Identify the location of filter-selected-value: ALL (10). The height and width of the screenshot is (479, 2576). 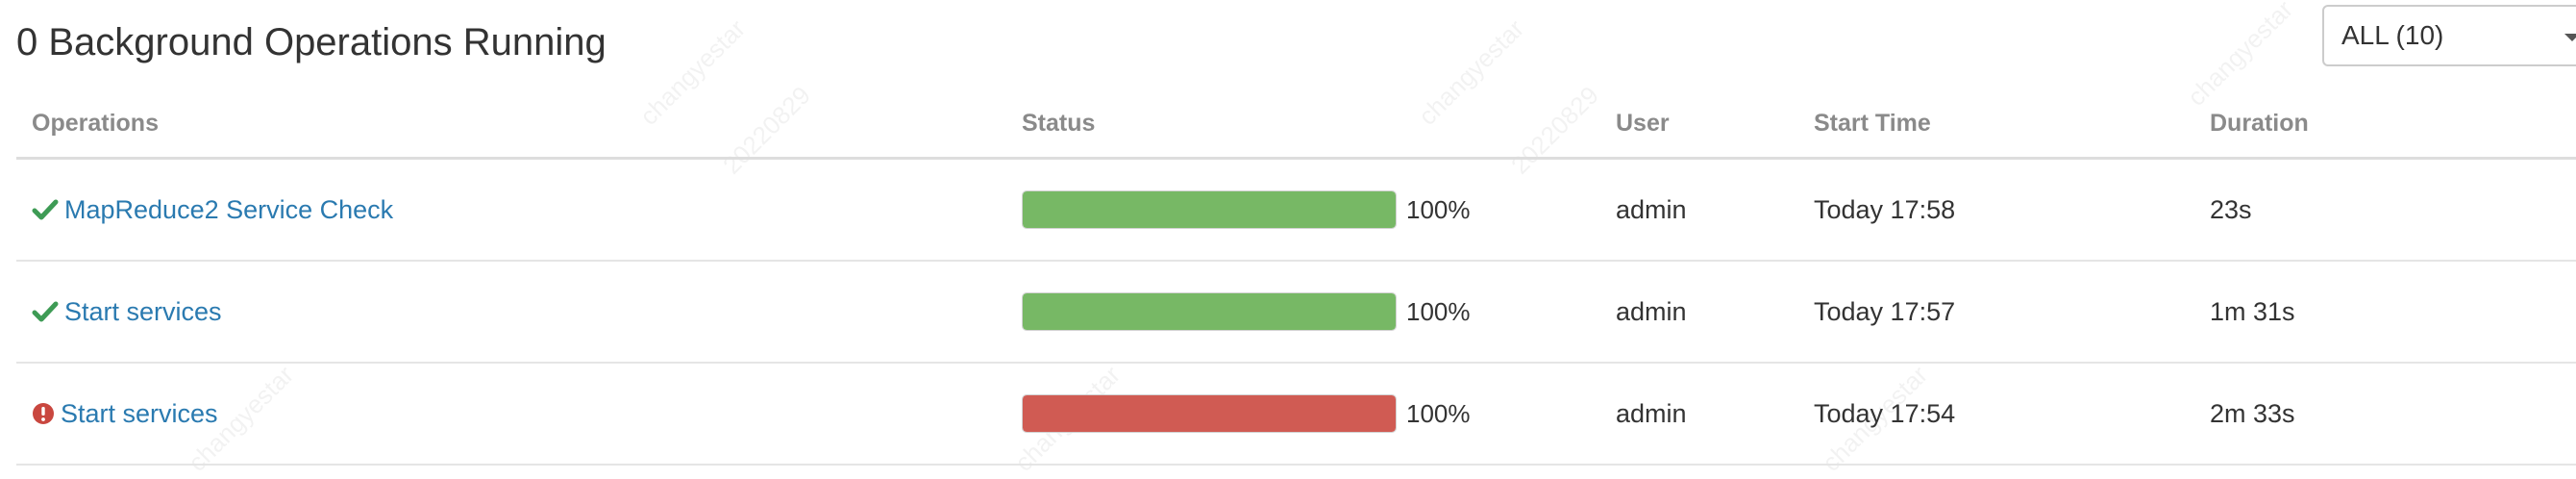
(2393, 35).